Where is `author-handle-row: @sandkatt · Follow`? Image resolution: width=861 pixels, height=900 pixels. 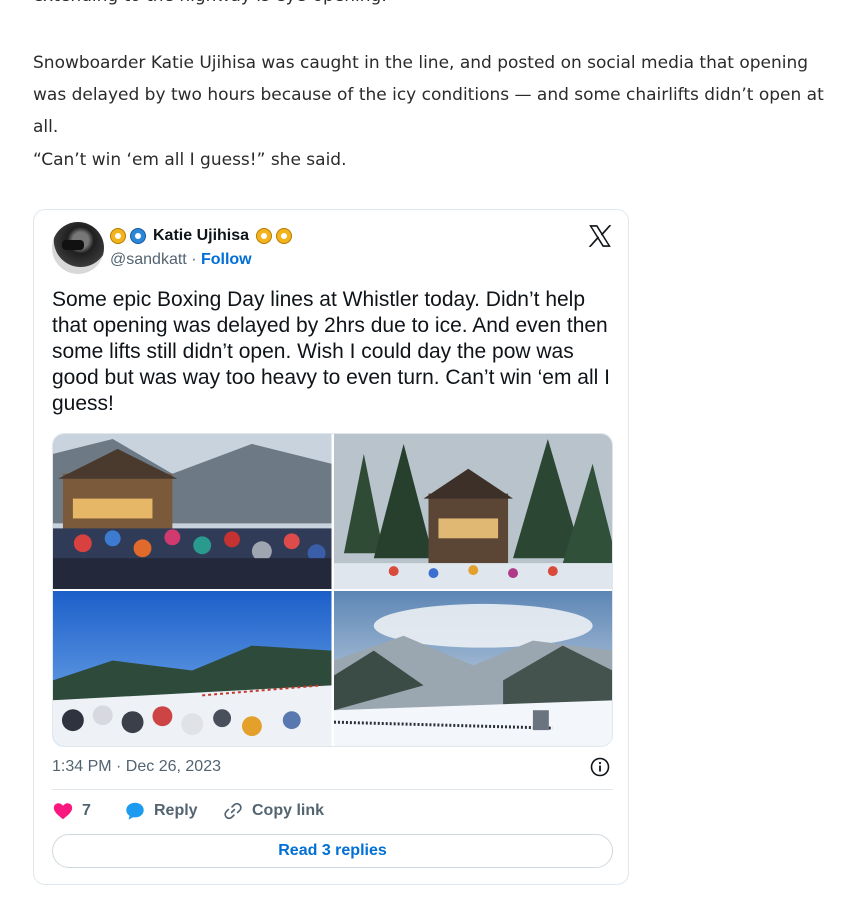 author-handle-row: @sandkatt · Follow is located at coordinates (181, 260).